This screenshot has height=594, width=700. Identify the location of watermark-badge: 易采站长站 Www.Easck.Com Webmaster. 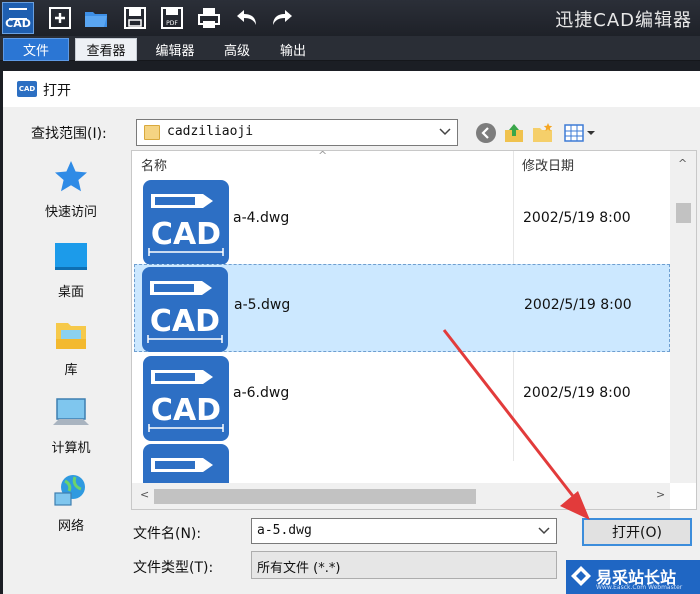
(633, 577).